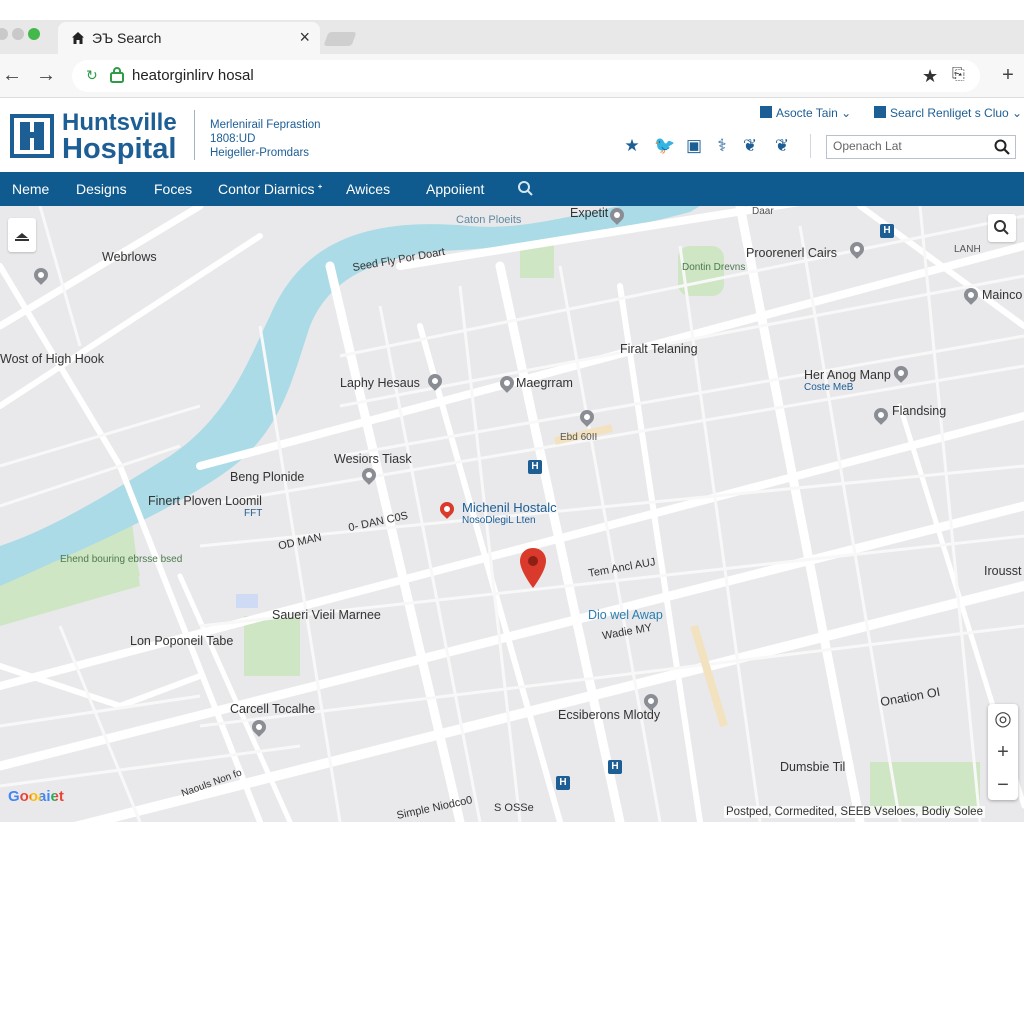 This screenshot has height=1024, width=1024. What do you see at coordinates (265, 125) in the screenshot?
I see `tagline-line: Merlenirail Feprastion` at bounding box center [265, 125].